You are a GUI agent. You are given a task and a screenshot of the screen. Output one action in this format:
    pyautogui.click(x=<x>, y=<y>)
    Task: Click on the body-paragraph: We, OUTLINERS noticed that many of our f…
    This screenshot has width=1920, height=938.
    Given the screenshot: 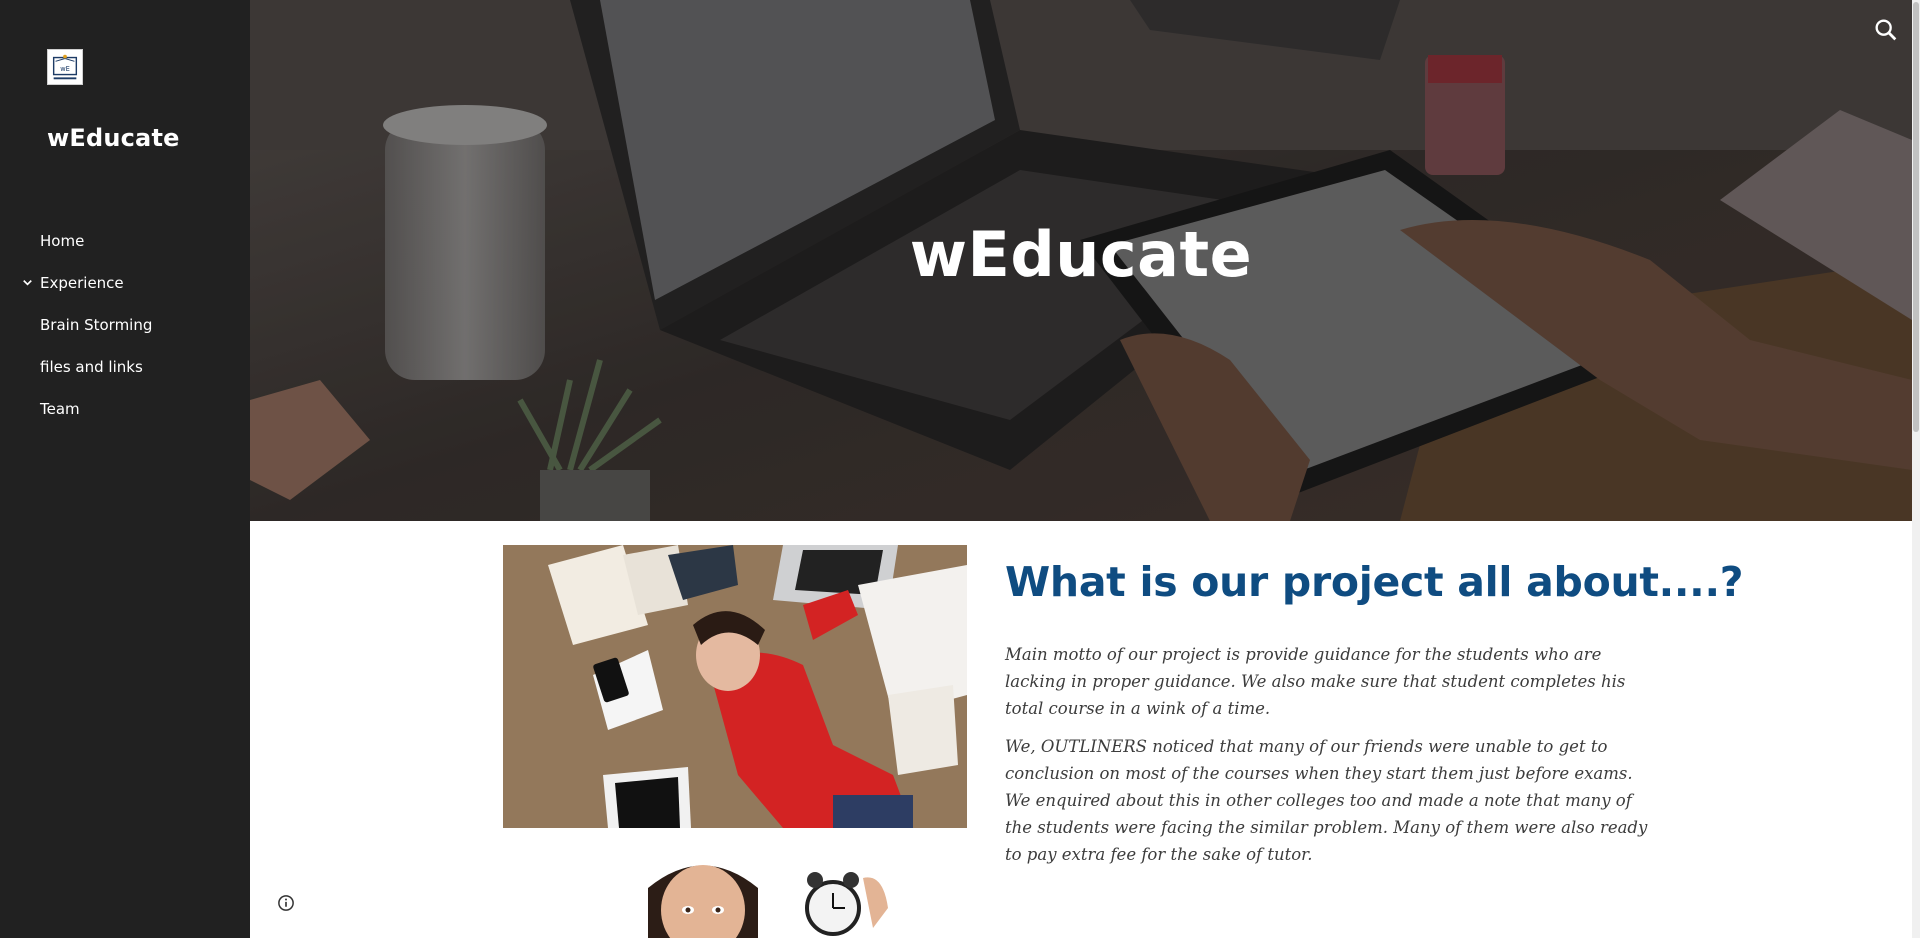 What is the action you would take?
    pyautogui.click(x=1326, y=800)
    